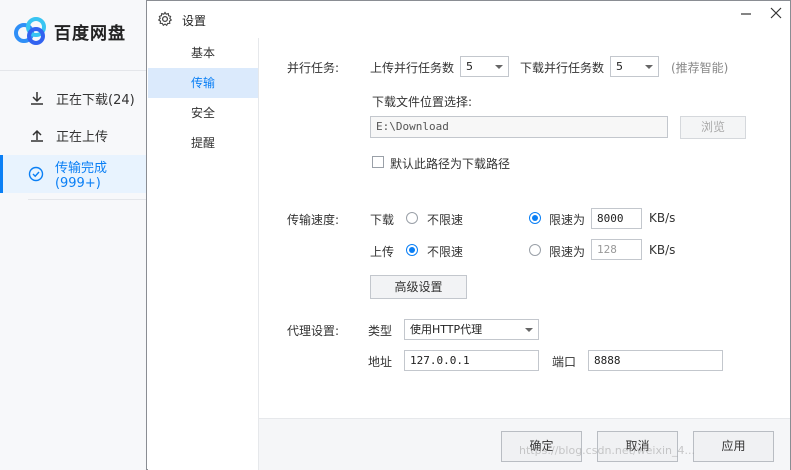 The image size is (791, 470). I want to click on download-limit-radio, so click(535, 218).